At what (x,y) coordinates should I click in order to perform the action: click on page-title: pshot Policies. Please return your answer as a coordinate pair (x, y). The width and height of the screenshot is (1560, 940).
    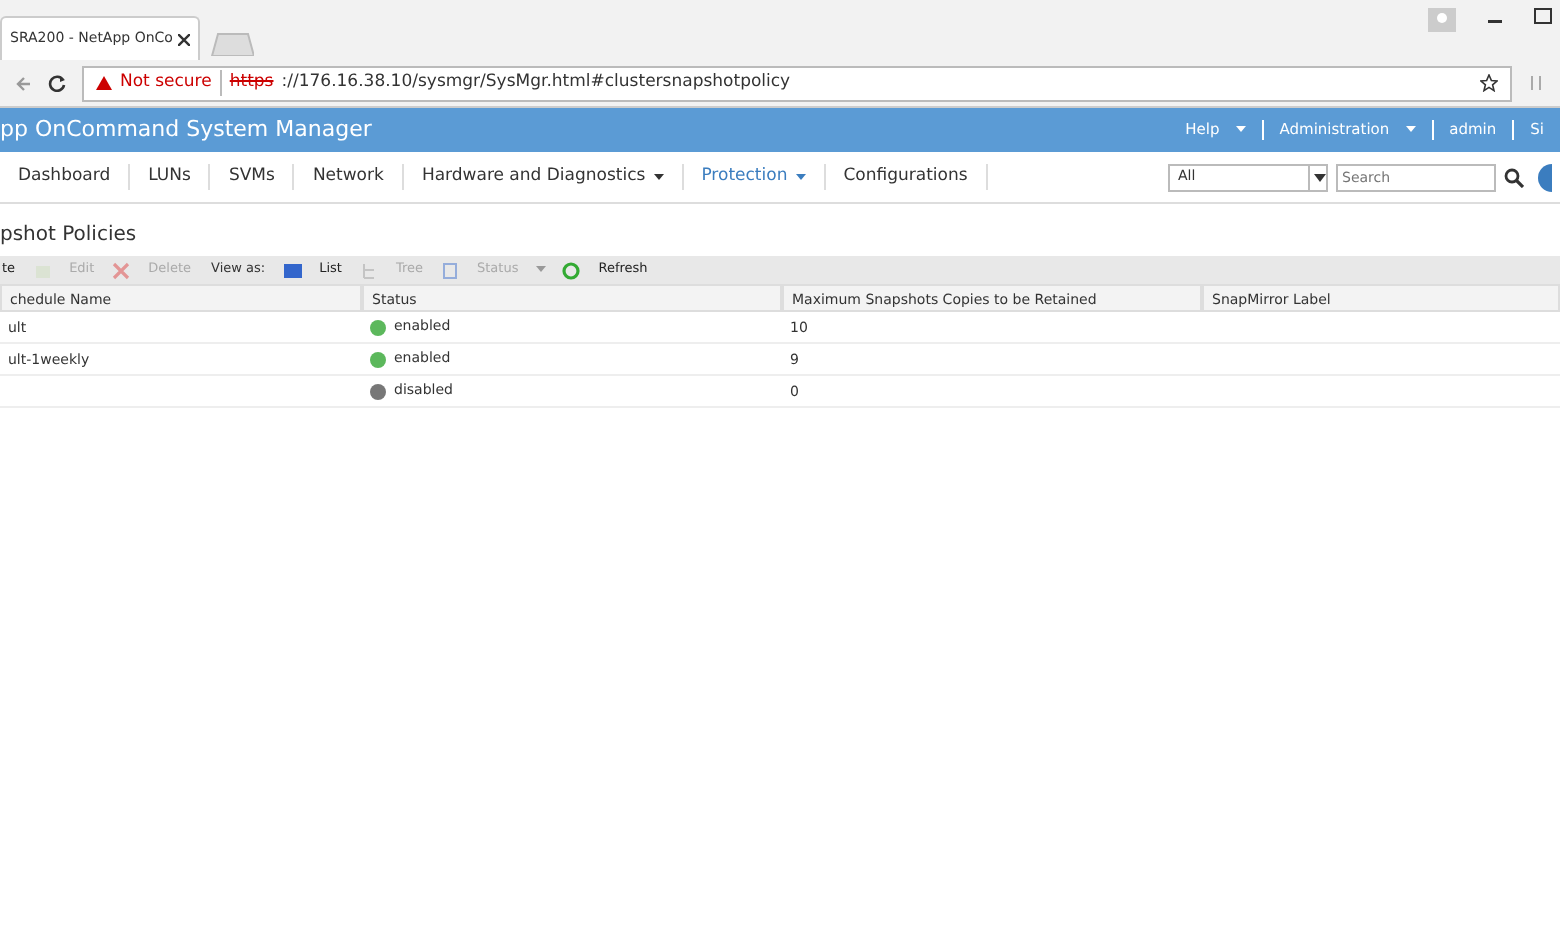
    Looking at the image, I should click on (69, 236).